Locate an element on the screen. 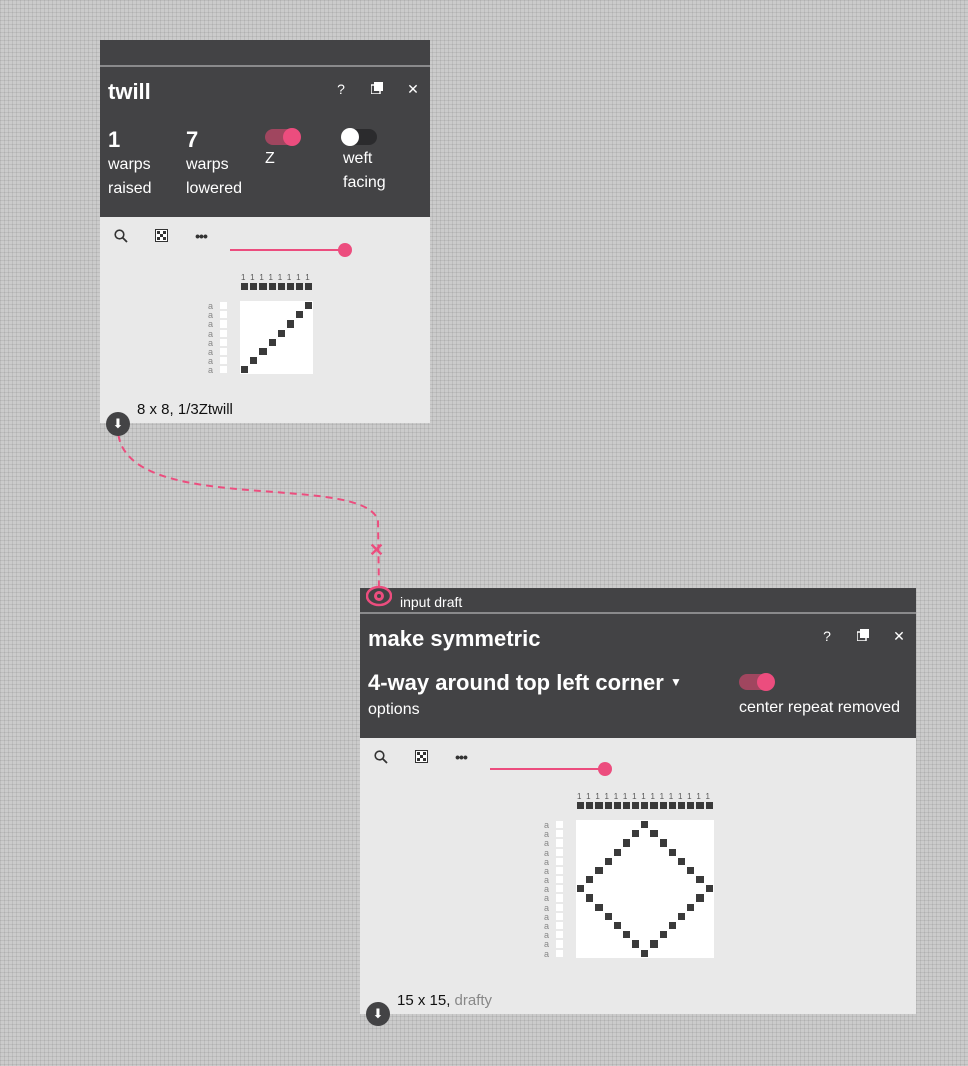  node-title: make symmetric is located at coordinates (454, 638).